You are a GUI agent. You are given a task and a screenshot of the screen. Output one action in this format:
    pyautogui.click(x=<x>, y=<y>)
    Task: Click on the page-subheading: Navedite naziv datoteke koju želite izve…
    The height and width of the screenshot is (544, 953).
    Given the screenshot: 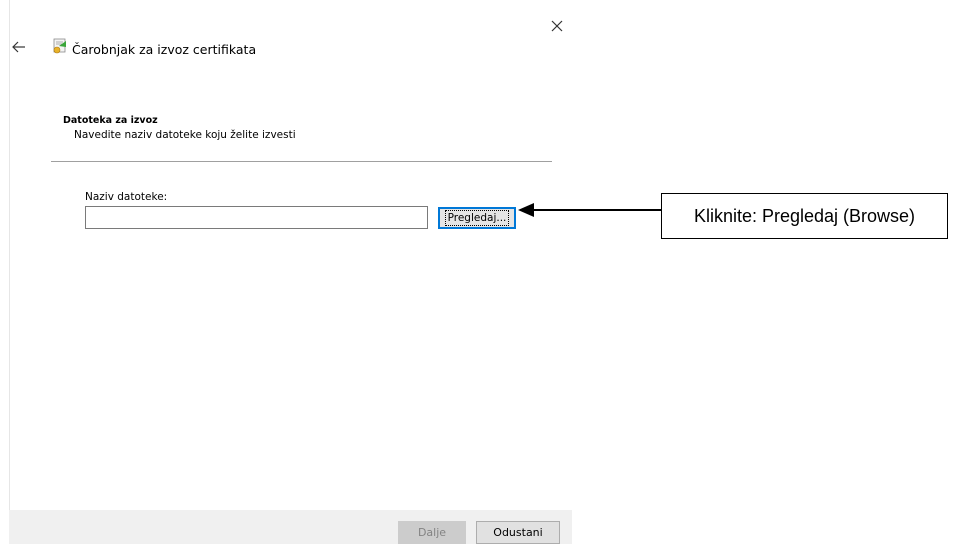 What is the action you would take?
    pyautogui.click(x=185, y=135)
    